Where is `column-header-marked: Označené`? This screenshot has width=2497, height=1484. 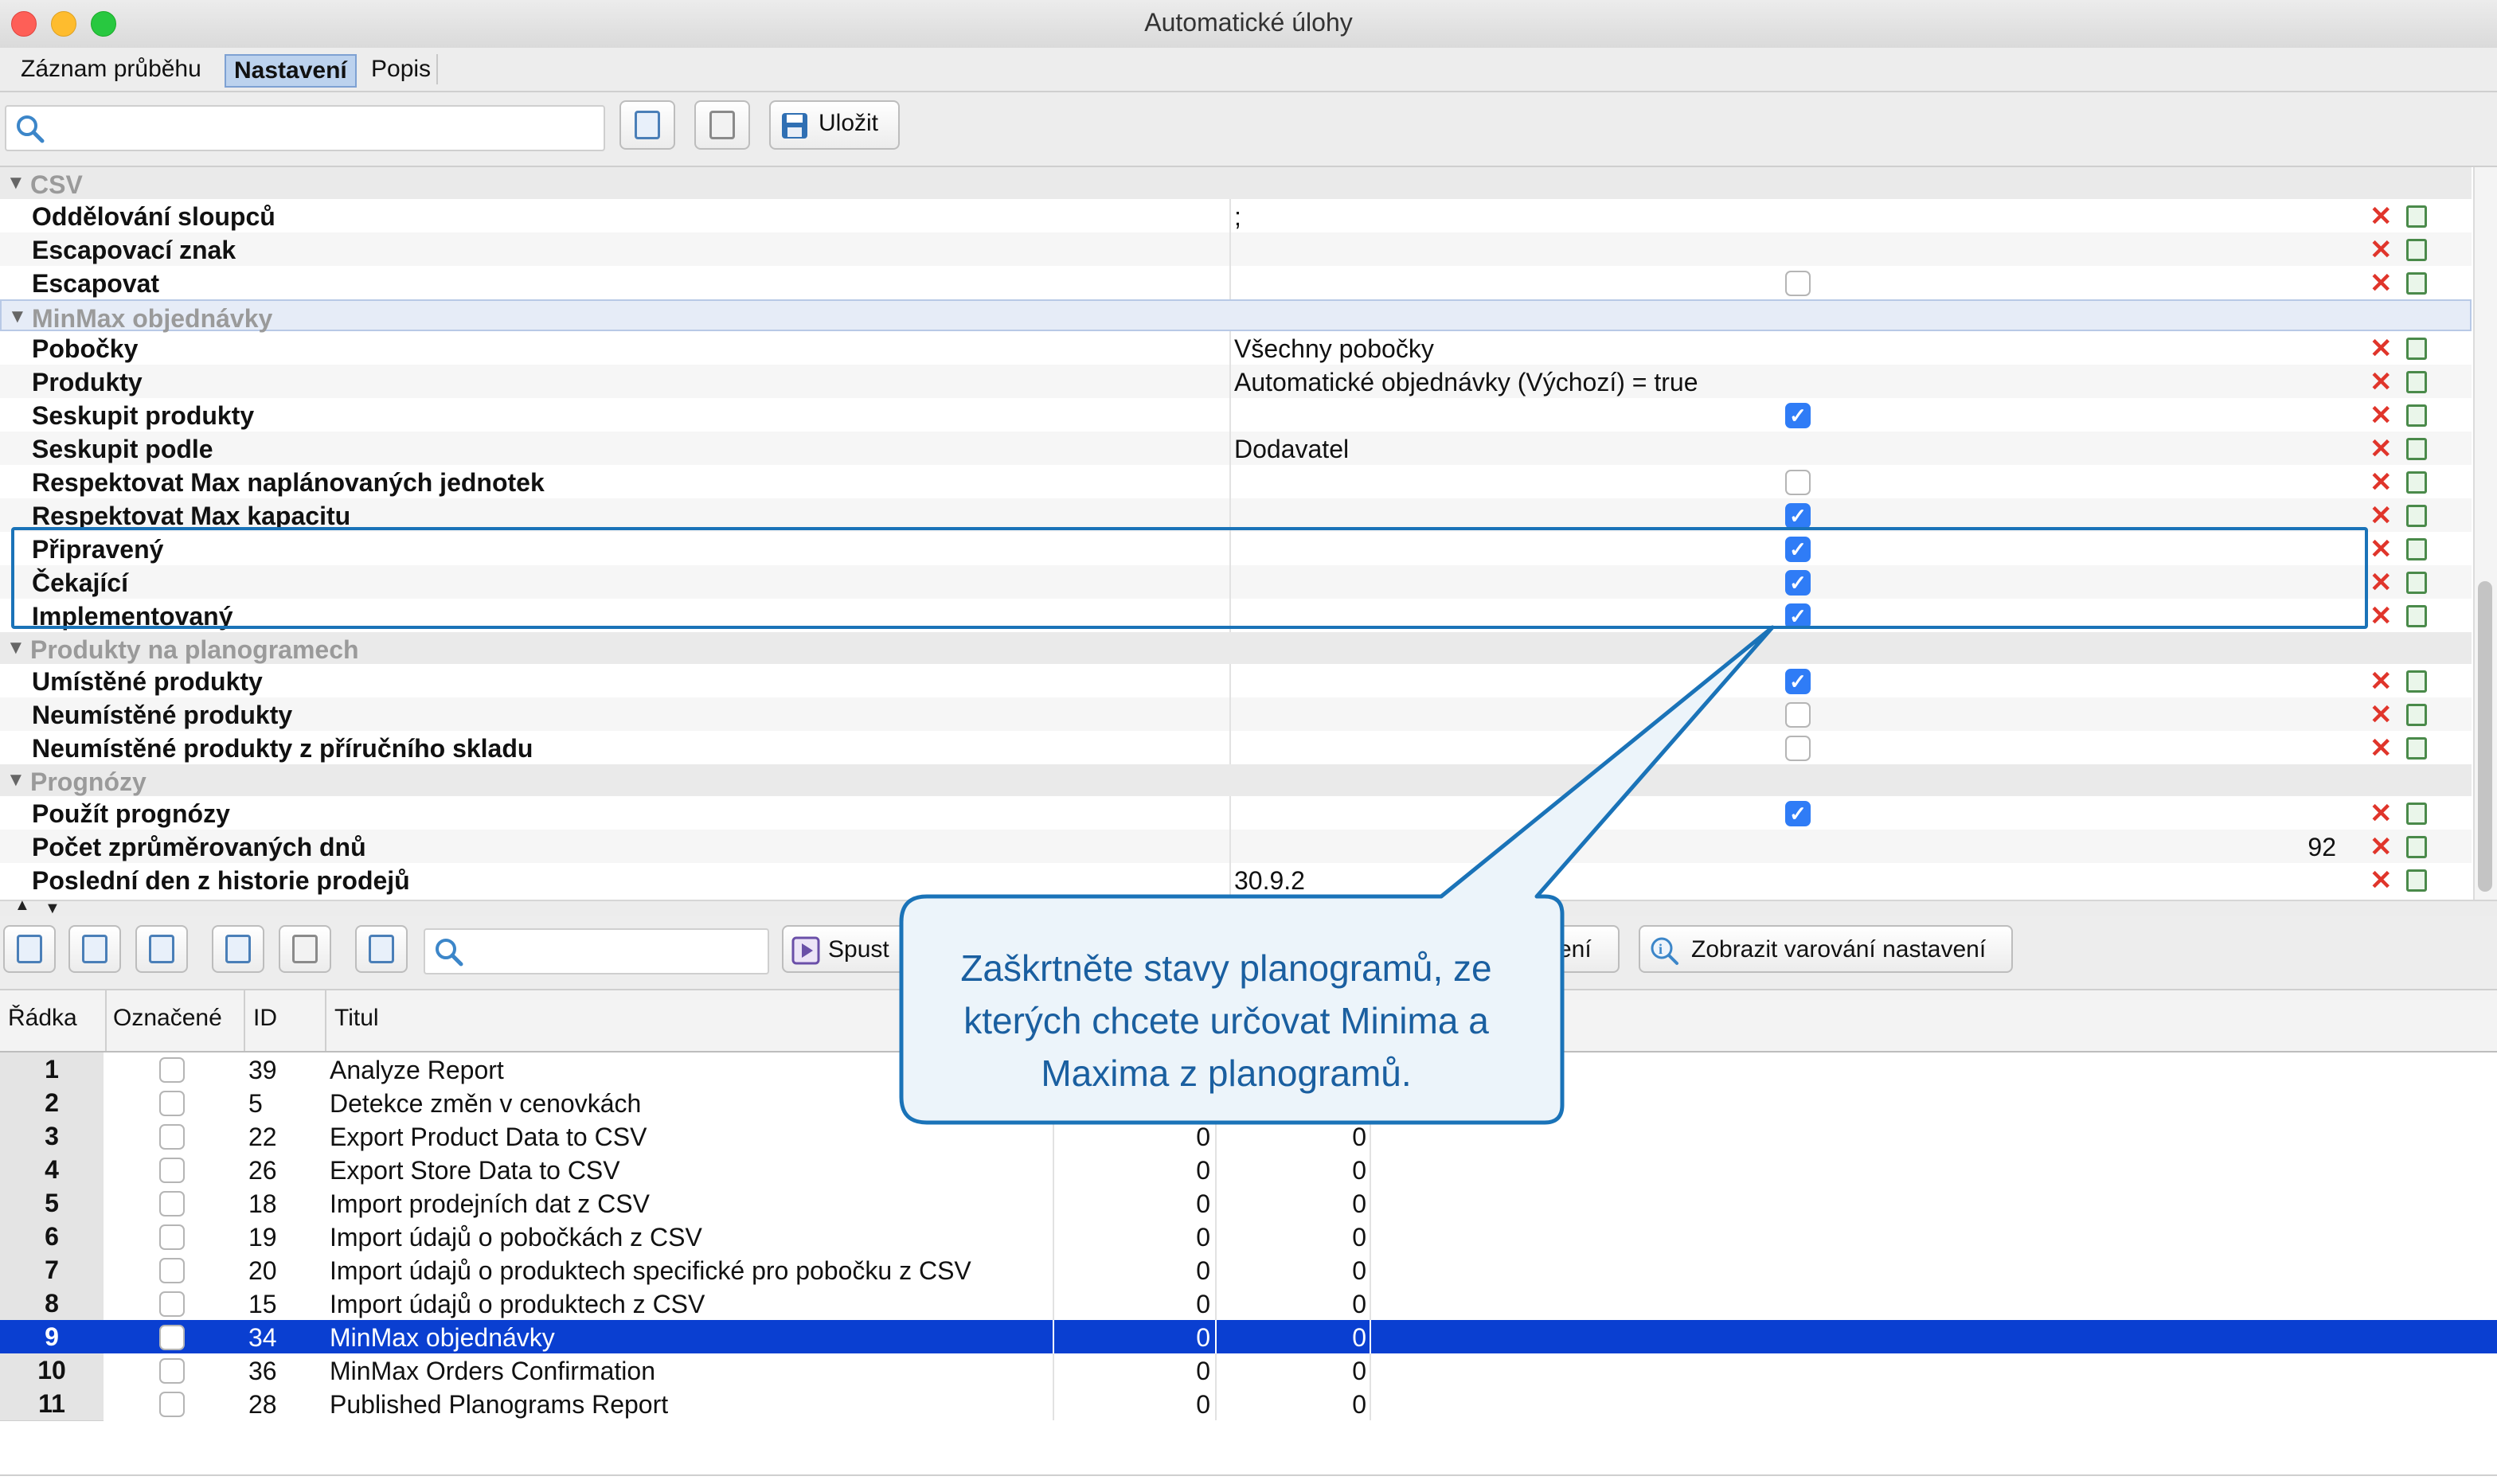
column-header-marked: Označené is located at coordinates (167, 1018).